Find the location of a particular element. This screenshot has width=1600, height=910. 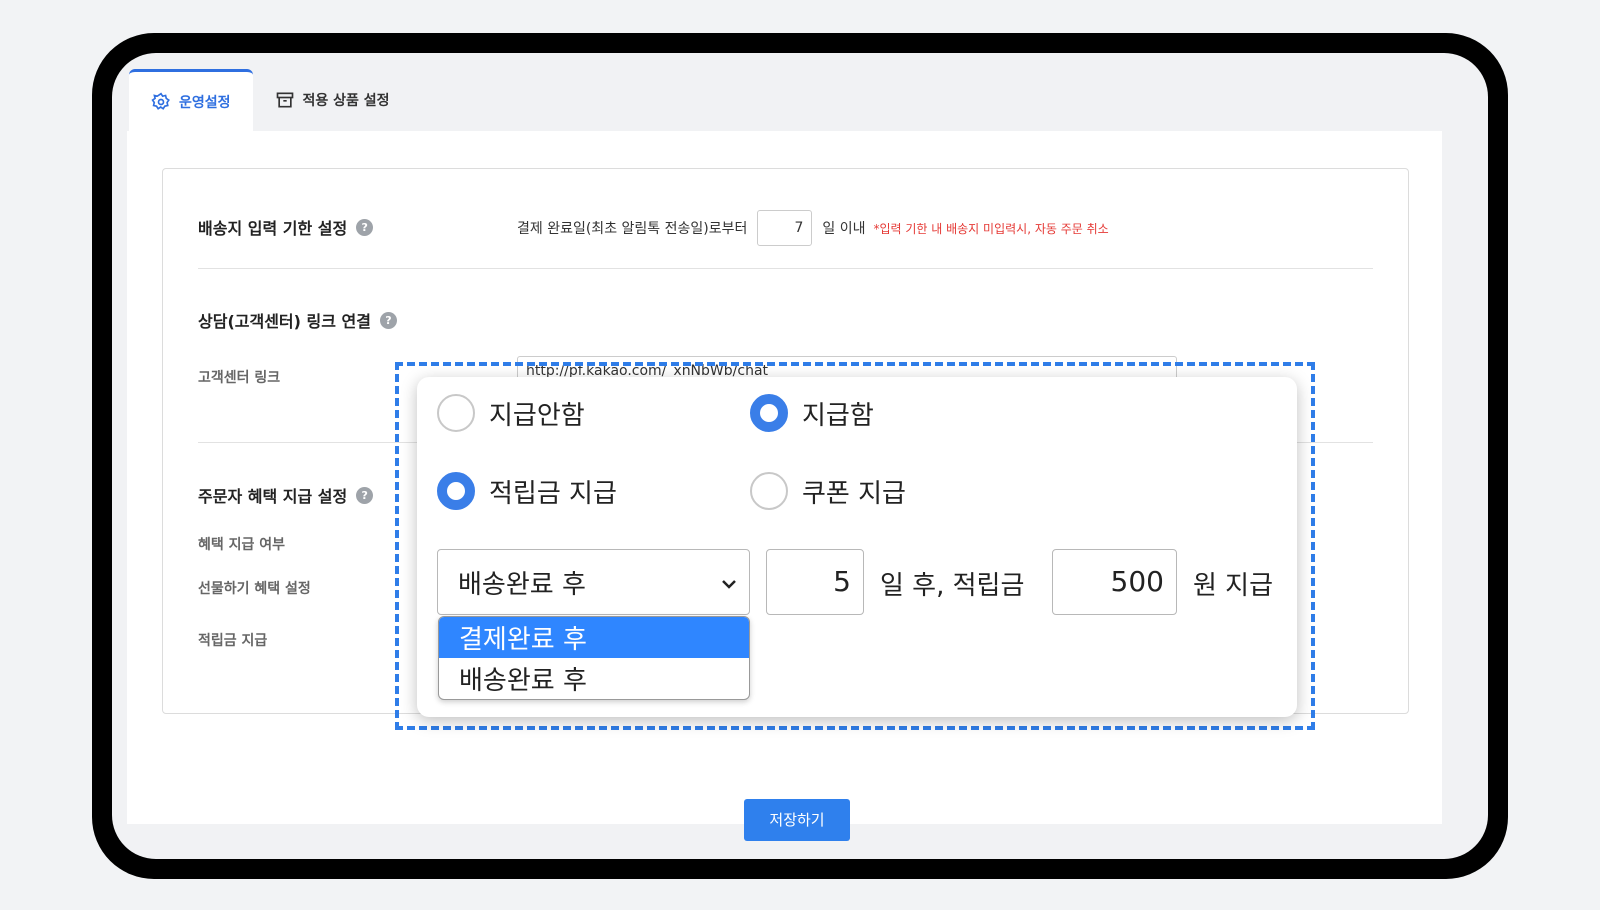

radio-pay: 지급함 is located at coordinates (812, 413).